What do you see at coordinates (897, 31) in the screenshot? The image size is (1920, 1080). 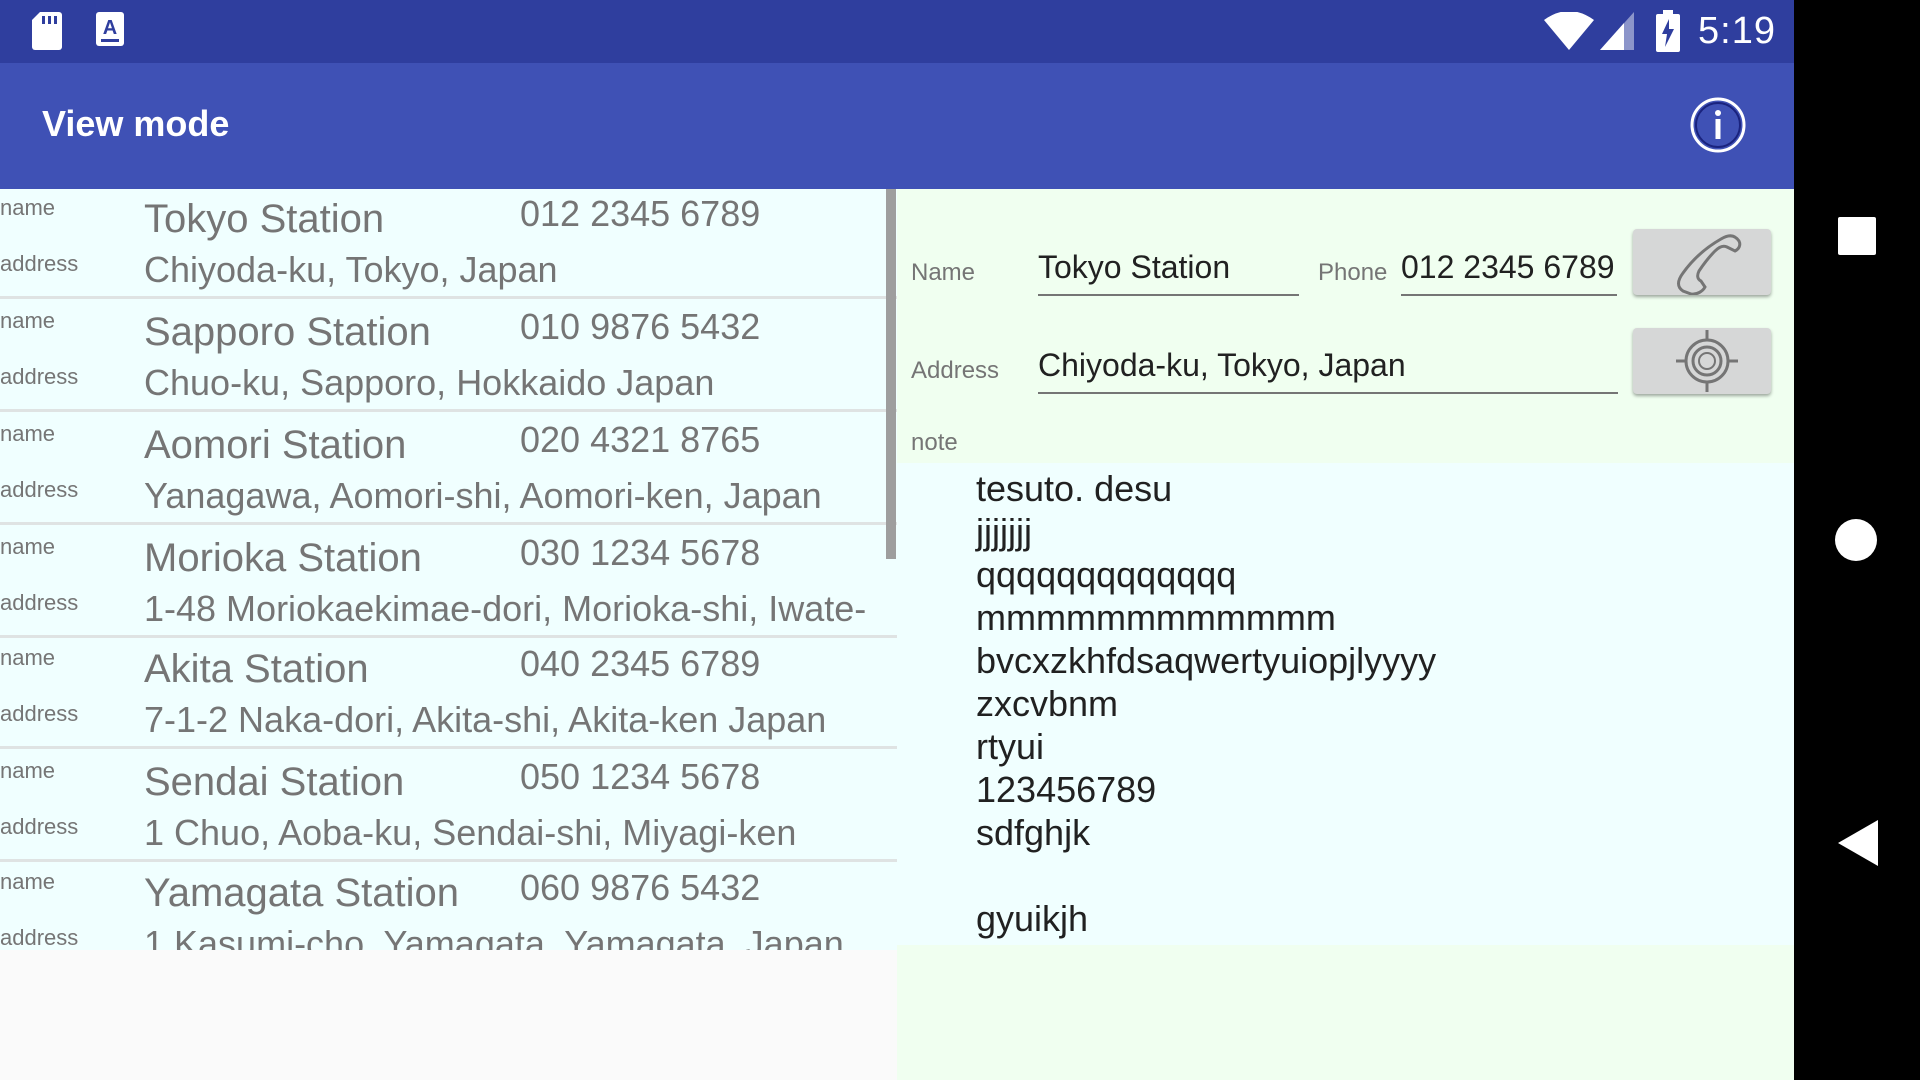 I see `status-bar: A 5:19` at bounding box center [897, 31].